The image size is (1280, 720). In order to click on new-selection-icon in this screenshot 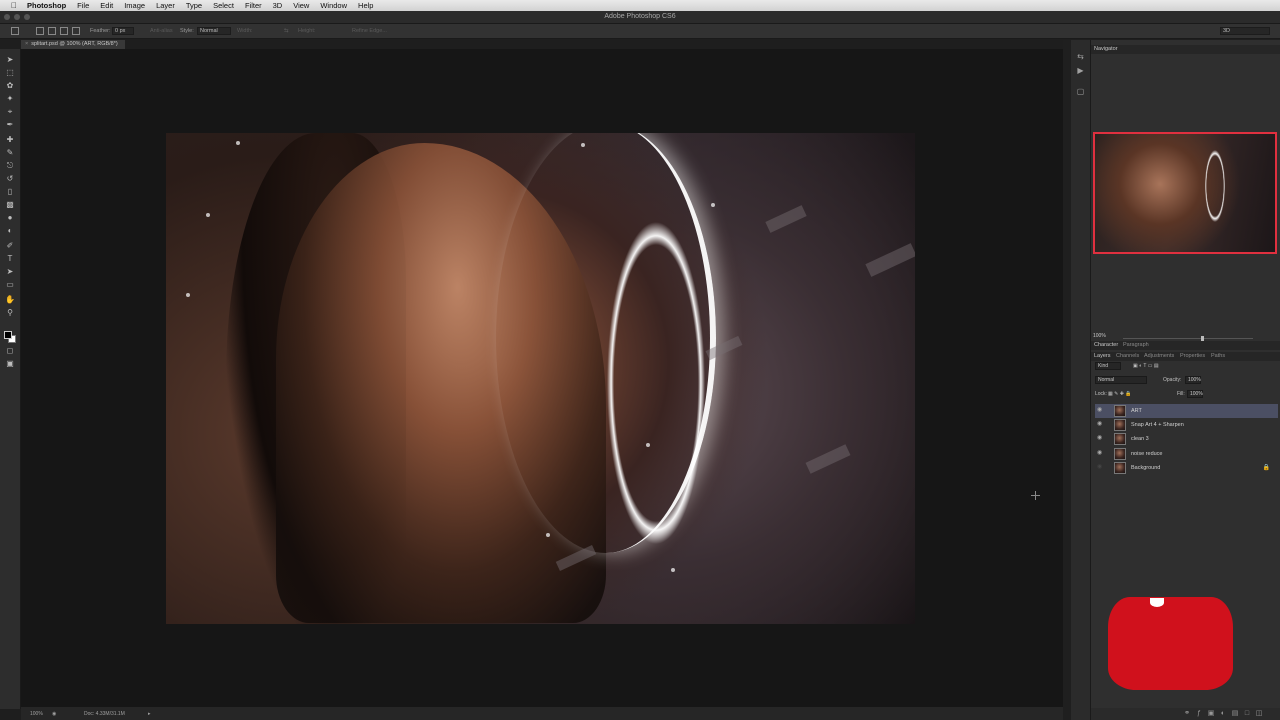, I will do `click(40, 31)`.